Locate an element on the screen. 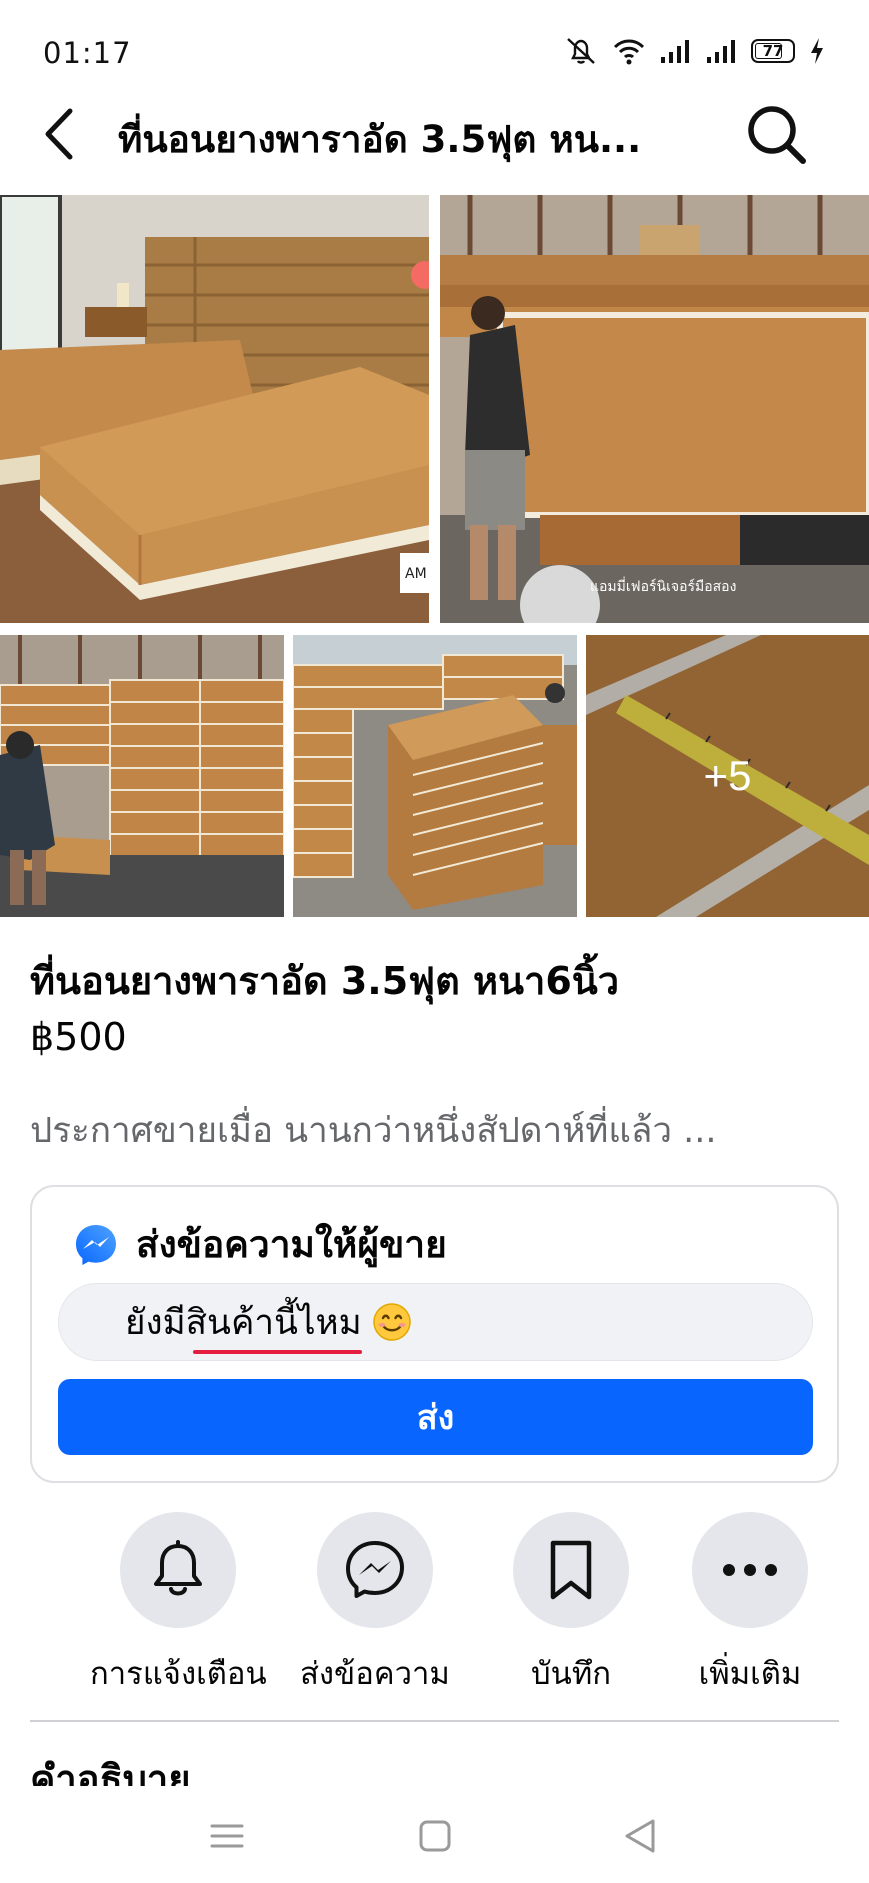  status-icons: 77 is located at coordinates (694, 51).